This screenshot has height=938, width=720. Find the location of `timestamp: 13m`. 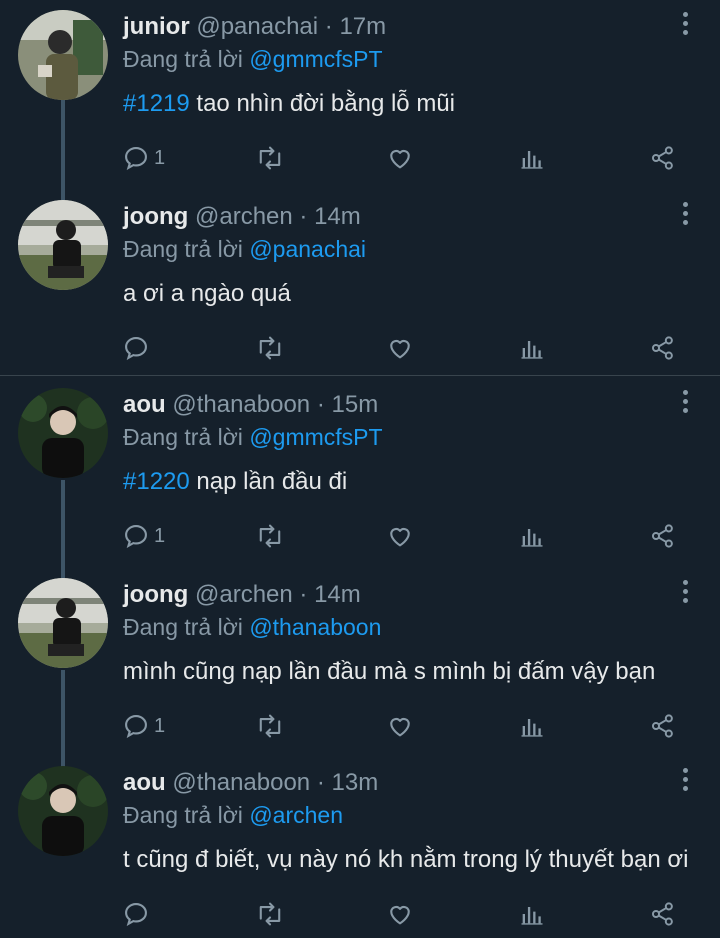

timestamp: 13m is located at coordinates (355, 782).